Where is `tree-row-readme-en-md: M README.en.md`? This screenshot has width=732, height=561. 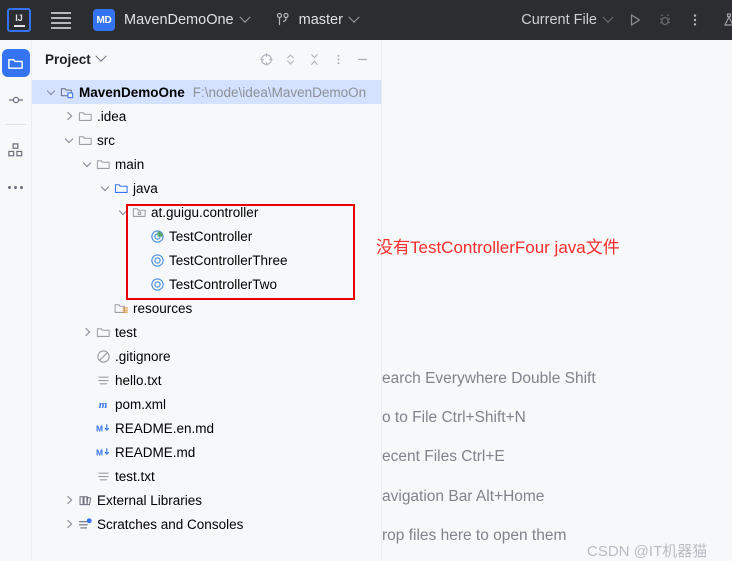
tree-row-readme-en-md: M README.en.md is located at coordinates (206, 428).